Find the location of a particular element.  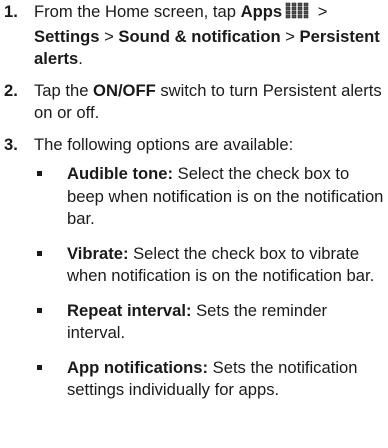

apps-grid-icon-svg is located at coordinates (297, 10).